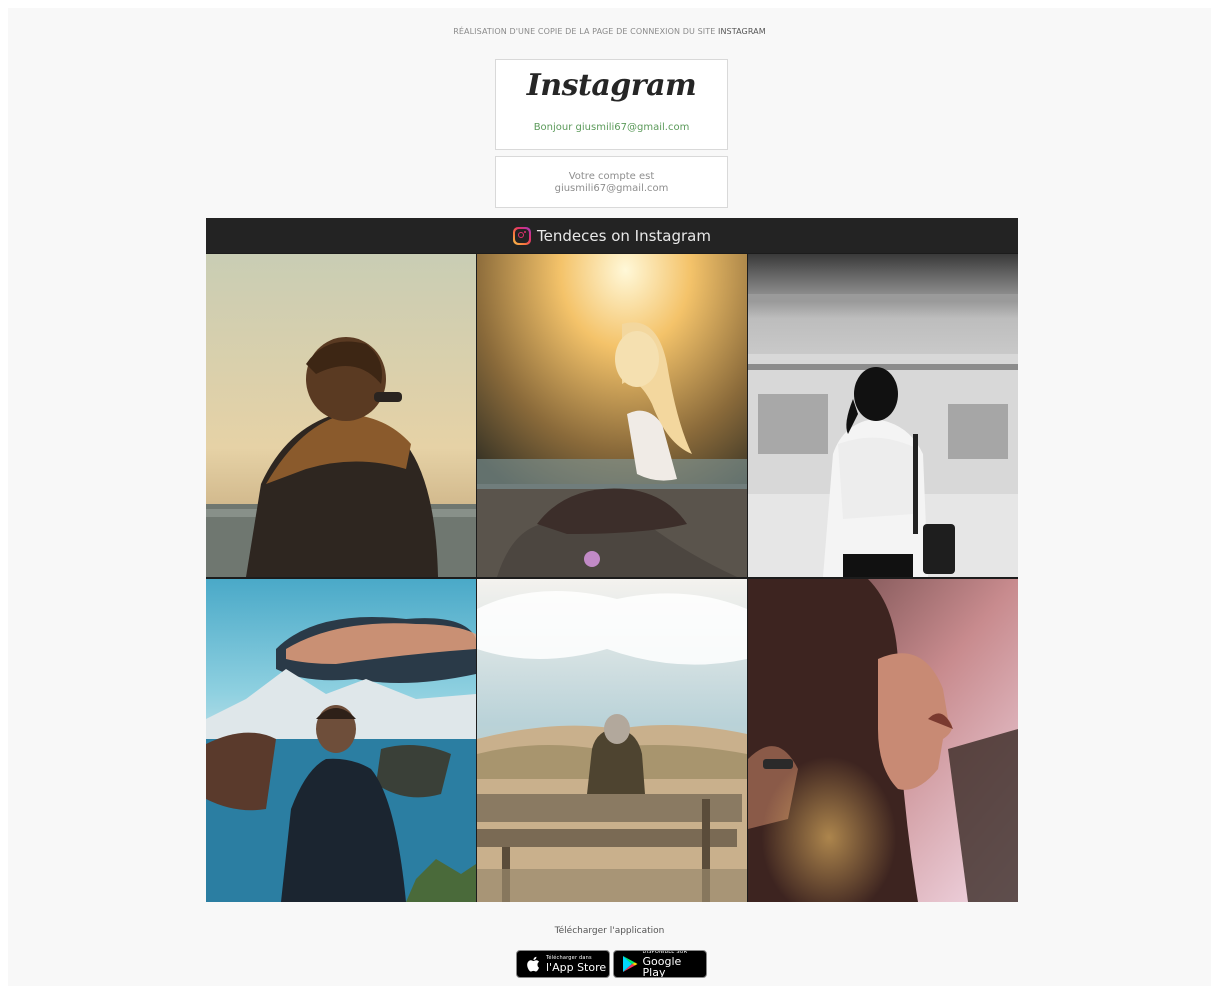  Describe the element at coordinates (611, 104) in the screenshot. I see `login-card: Instagram Bonjour giusmili67@gmail.com` at that location.